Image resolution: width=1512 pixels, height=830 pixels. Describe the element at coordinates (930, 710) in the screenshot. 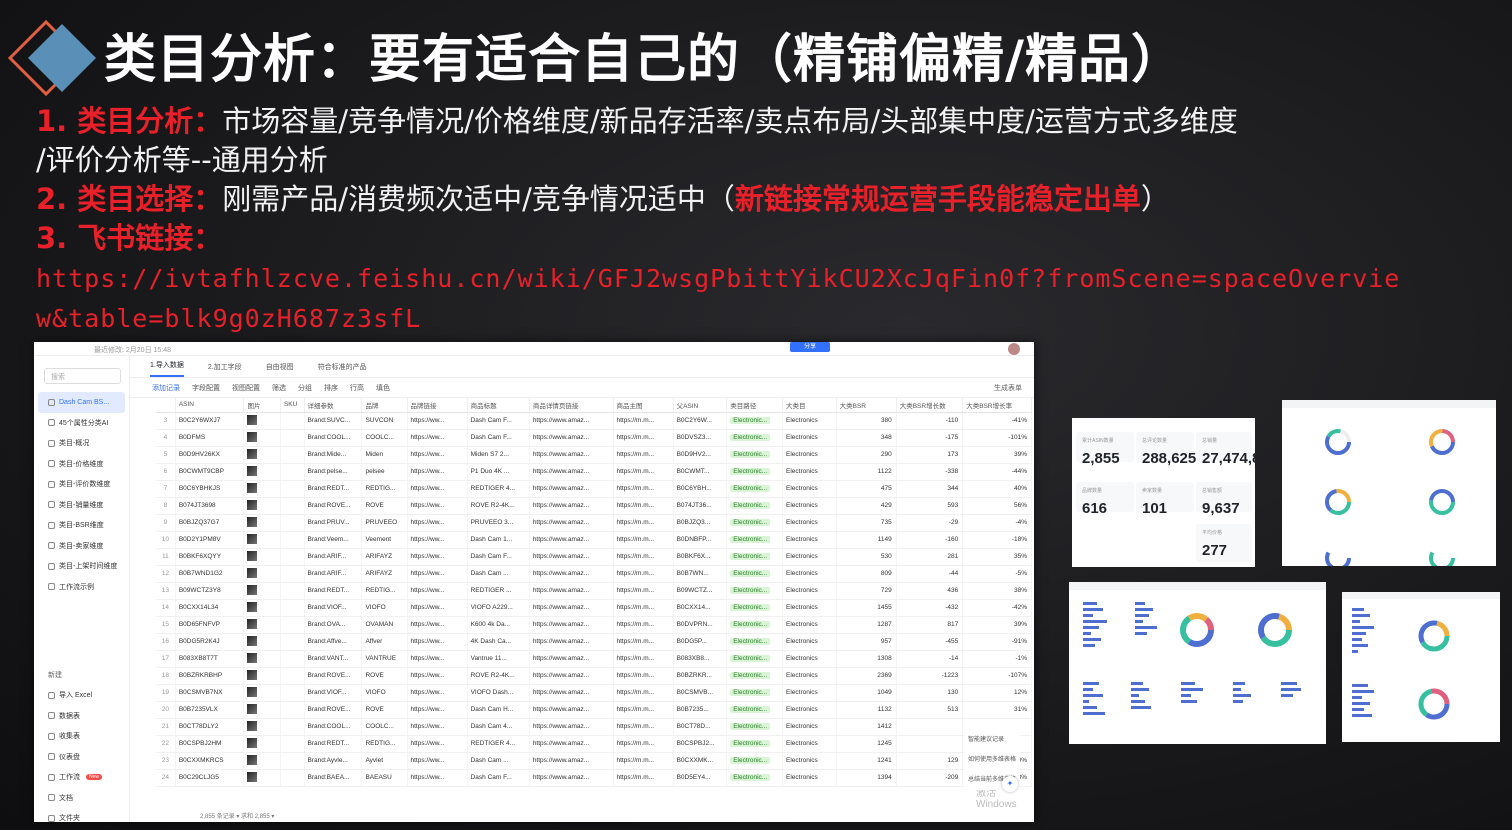

I see `grid-cell: 513` at that location.